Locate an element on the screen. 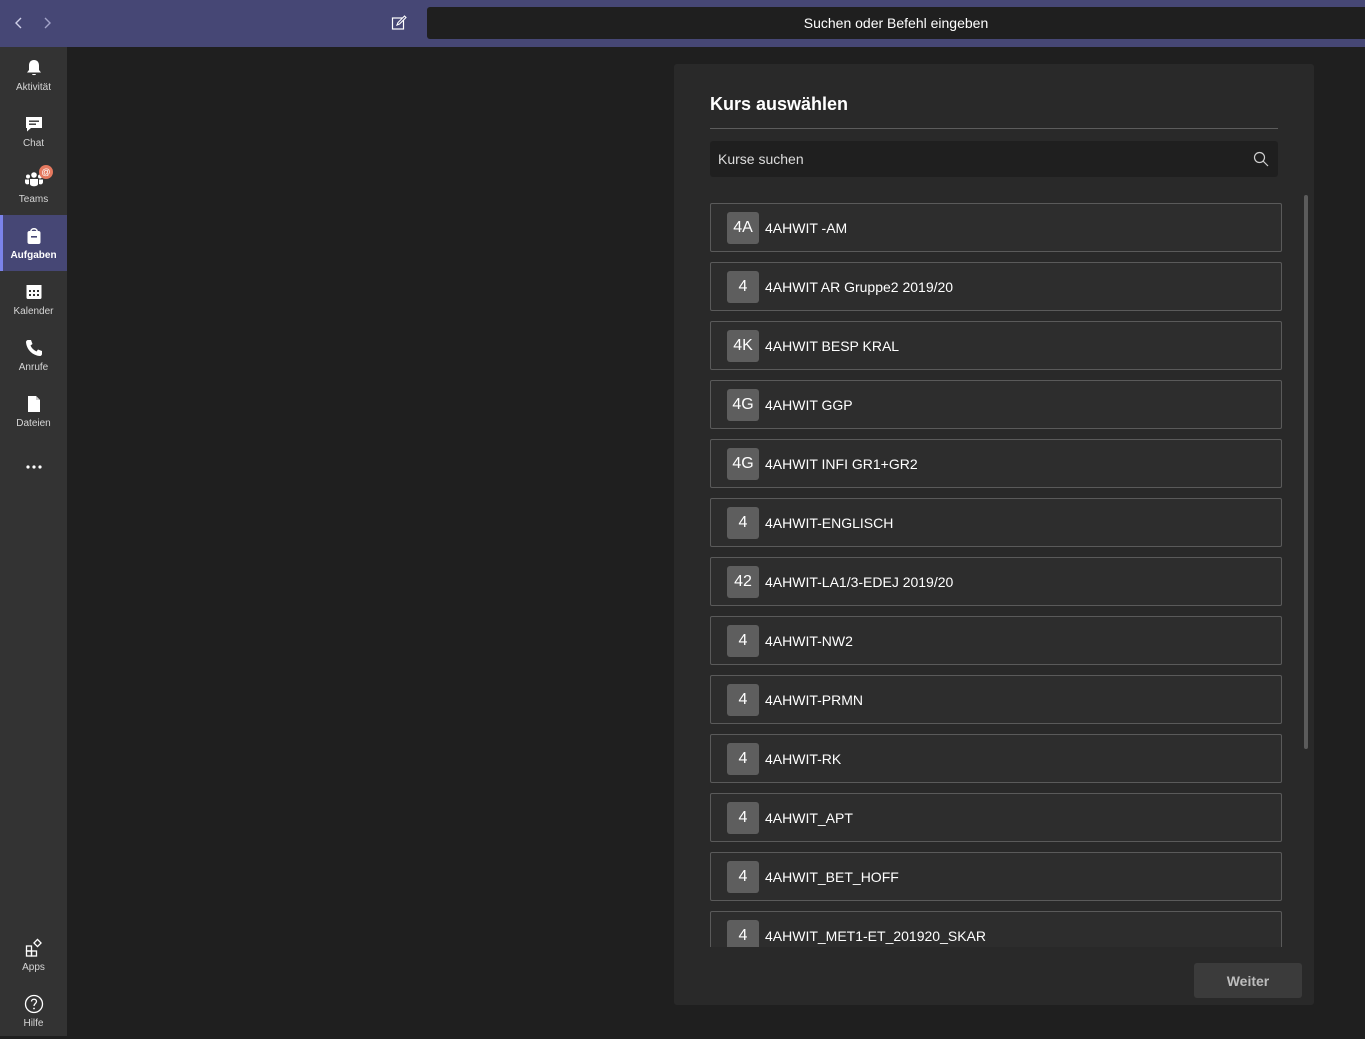 The height and width of the screenshot is (1039, 1365). course-name: 4AHWIT_BET_HOFF is located at coordinates (832, 876).